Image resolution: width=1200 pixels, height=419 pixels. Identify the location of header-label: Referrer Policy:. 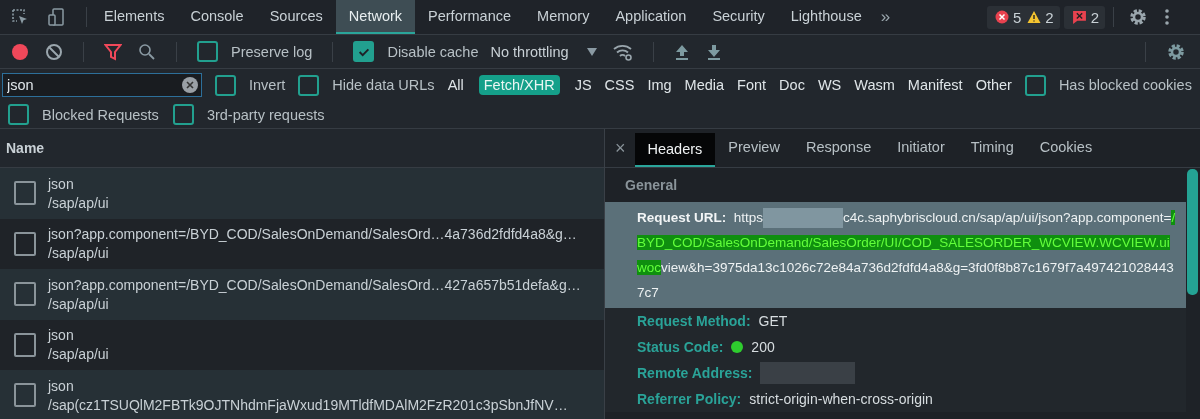
(689, 399).